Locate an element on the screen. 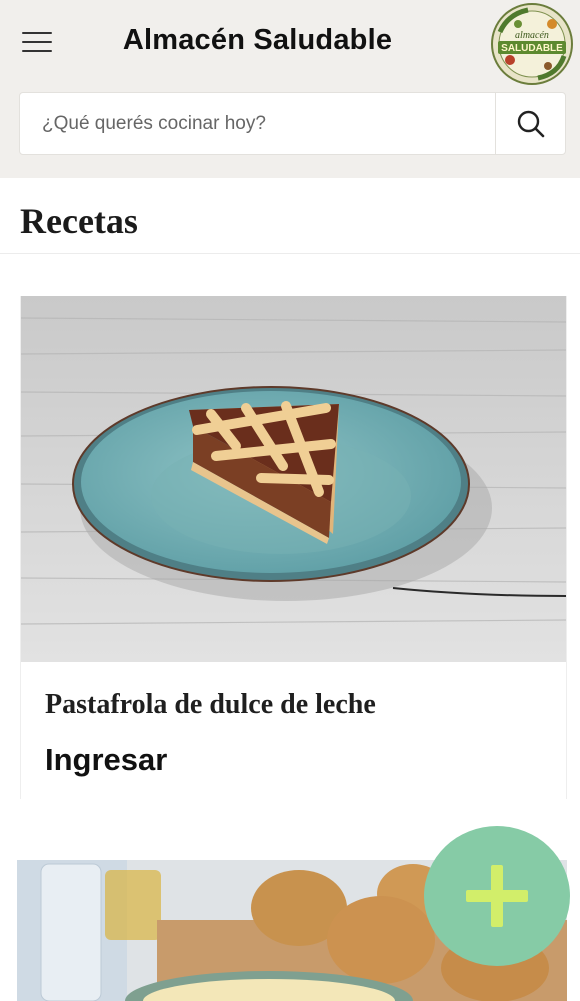  plus-icon is located at coordinates (497, 896).